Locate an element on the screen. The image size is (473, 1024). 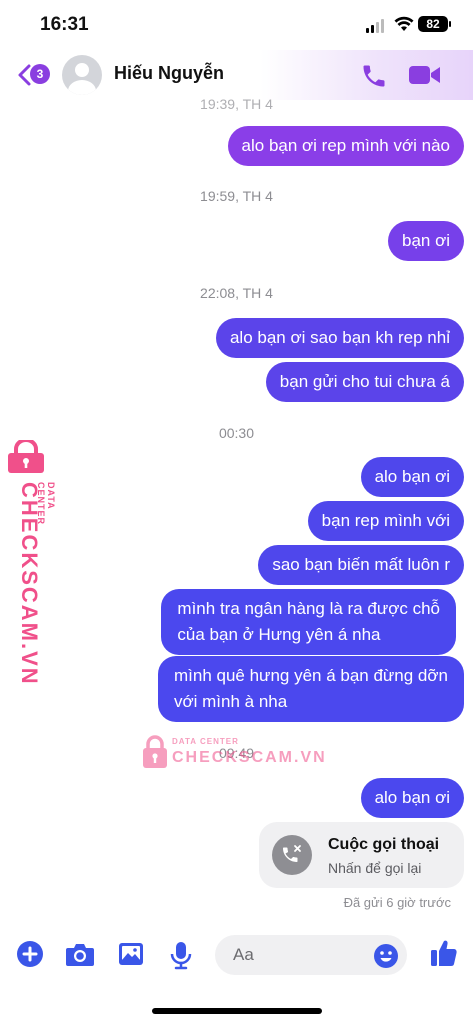
video-camera-icon is located at coordinates (425, 75).